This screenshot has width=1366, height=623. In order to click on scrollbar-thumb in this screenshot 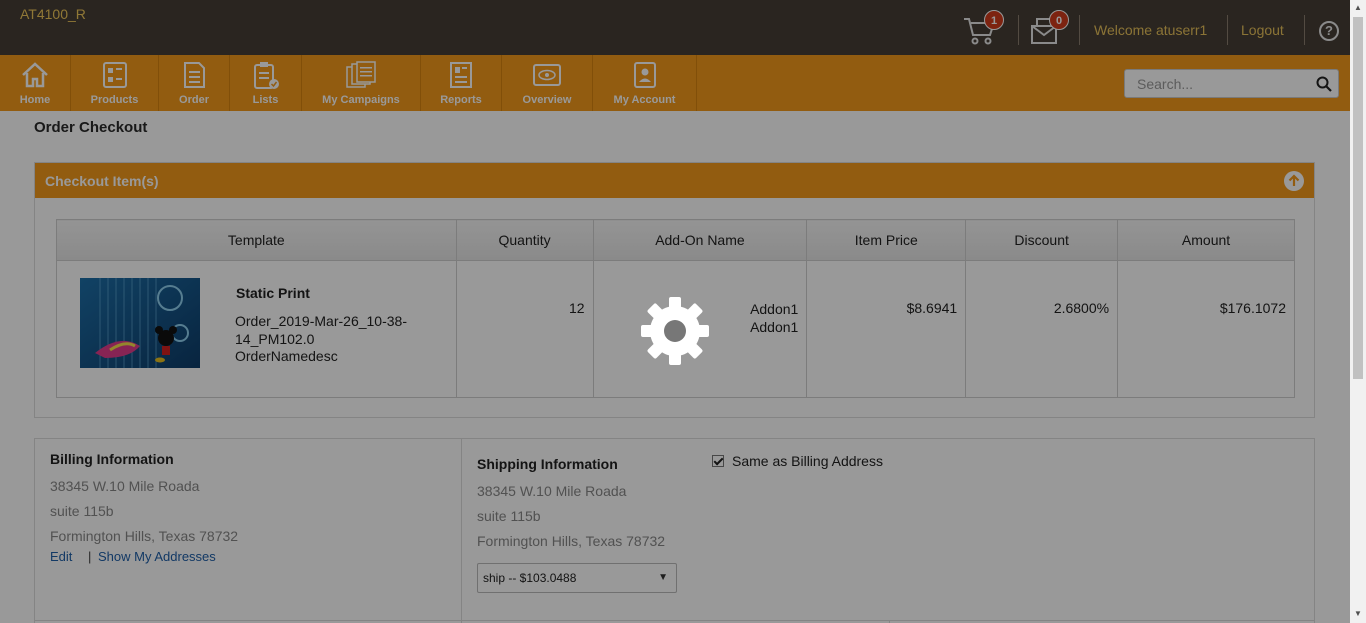, I will do `click(1358, 198)`.